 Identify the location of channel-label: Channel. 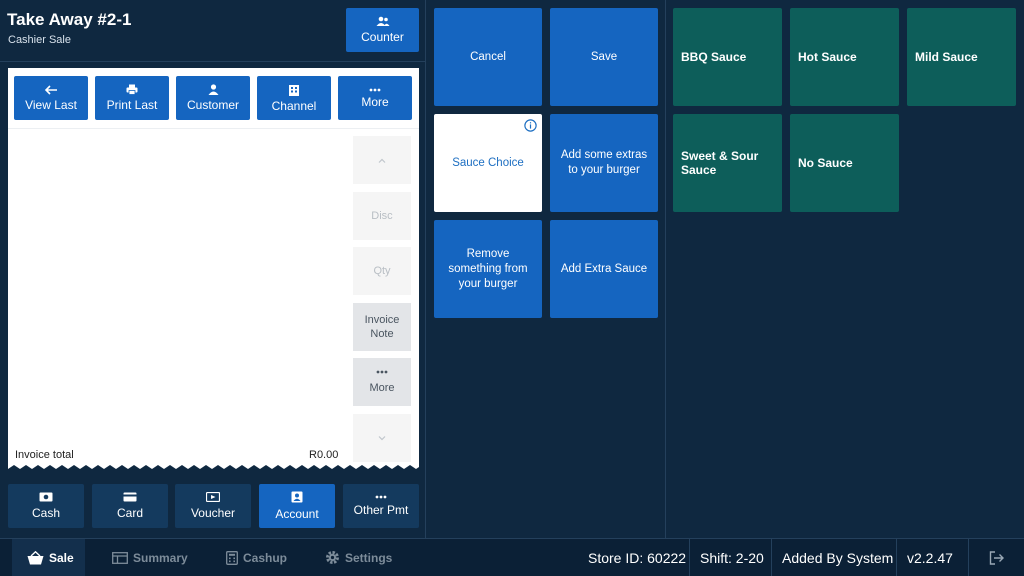
(294, 105).